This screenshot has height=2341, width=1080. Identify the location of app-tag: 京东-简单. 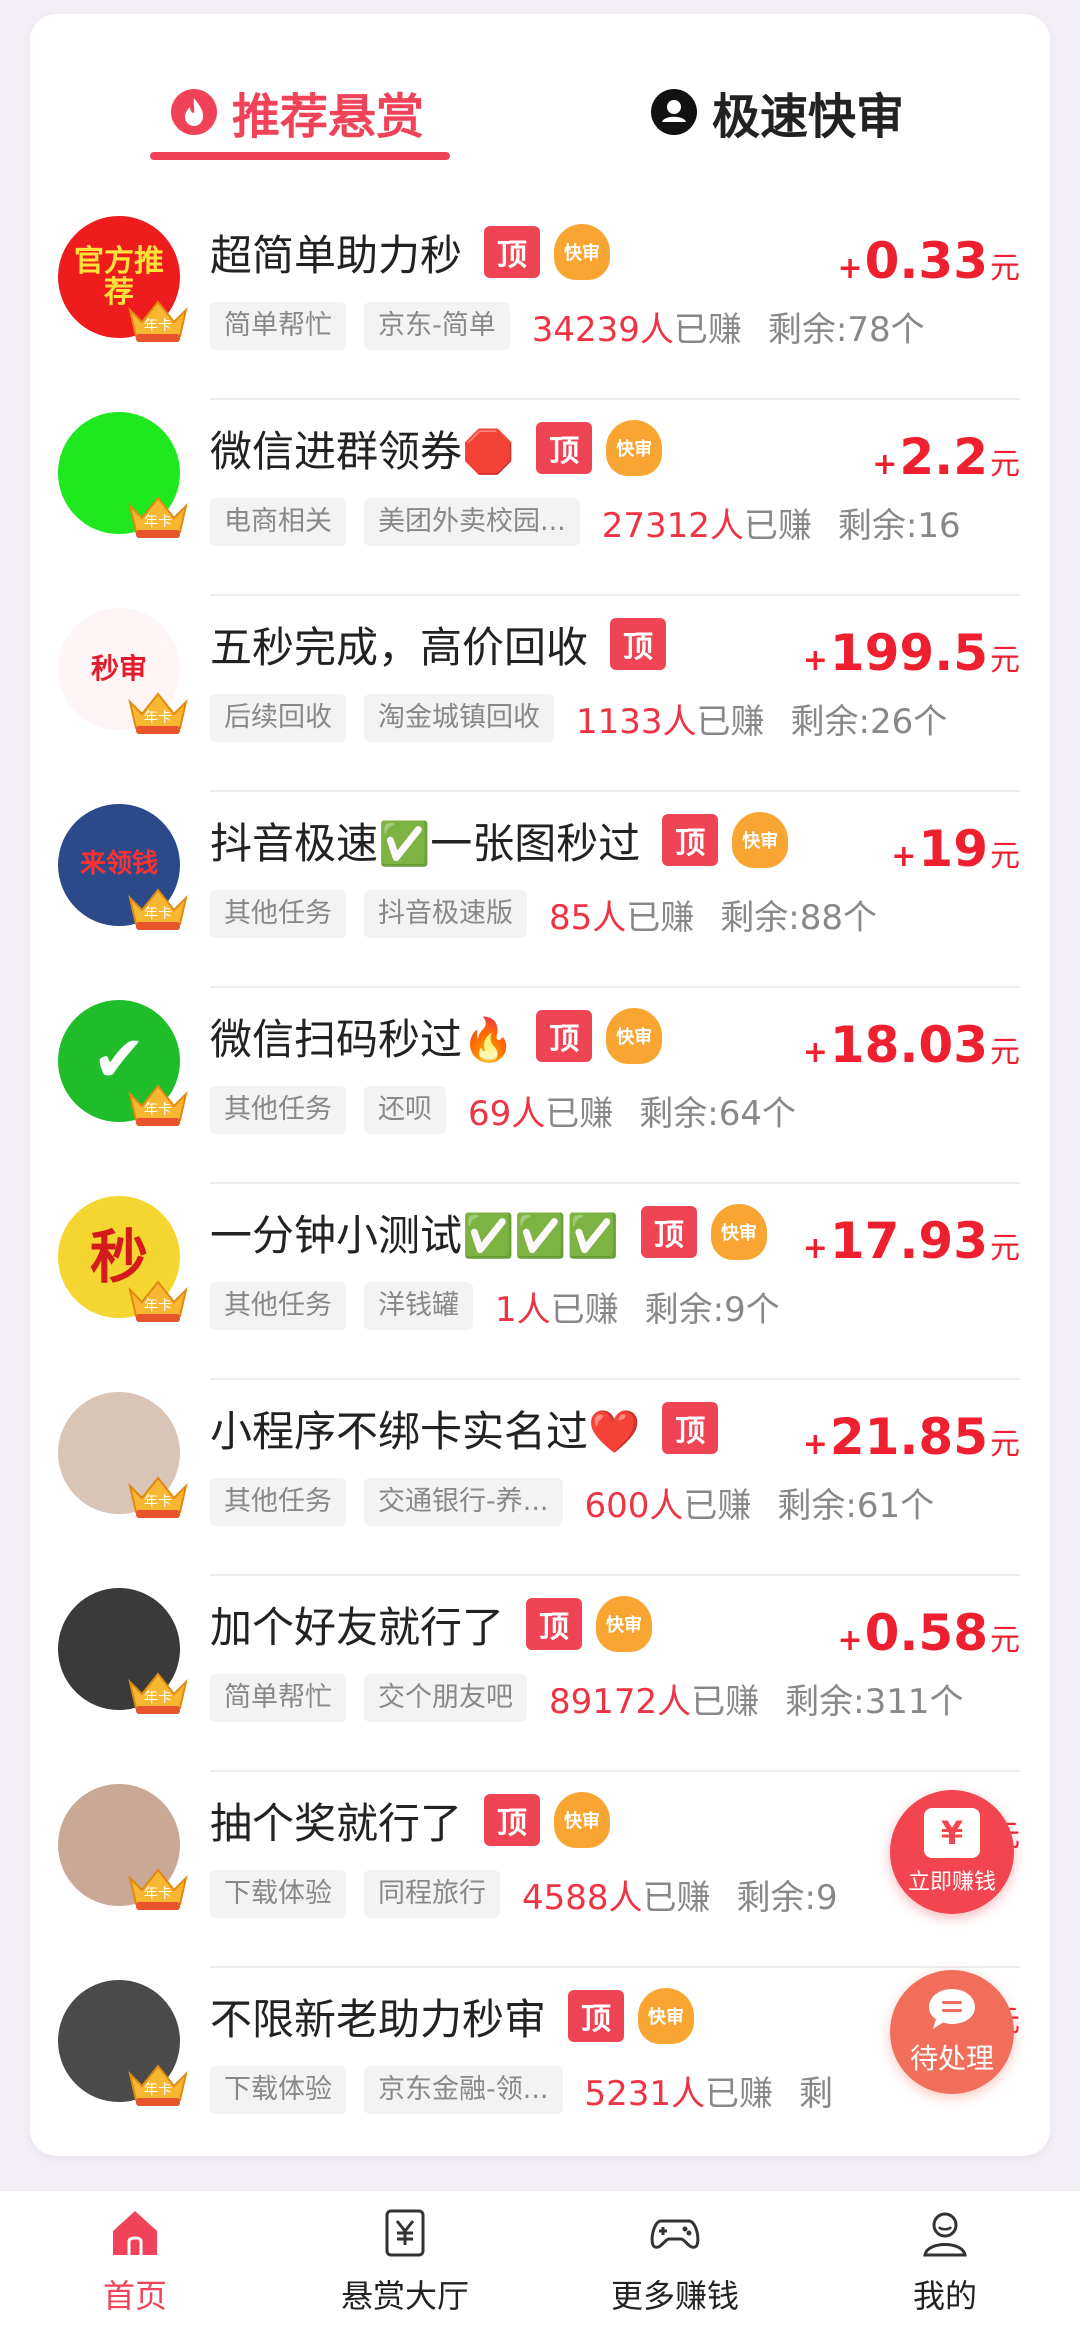
(437, 326).